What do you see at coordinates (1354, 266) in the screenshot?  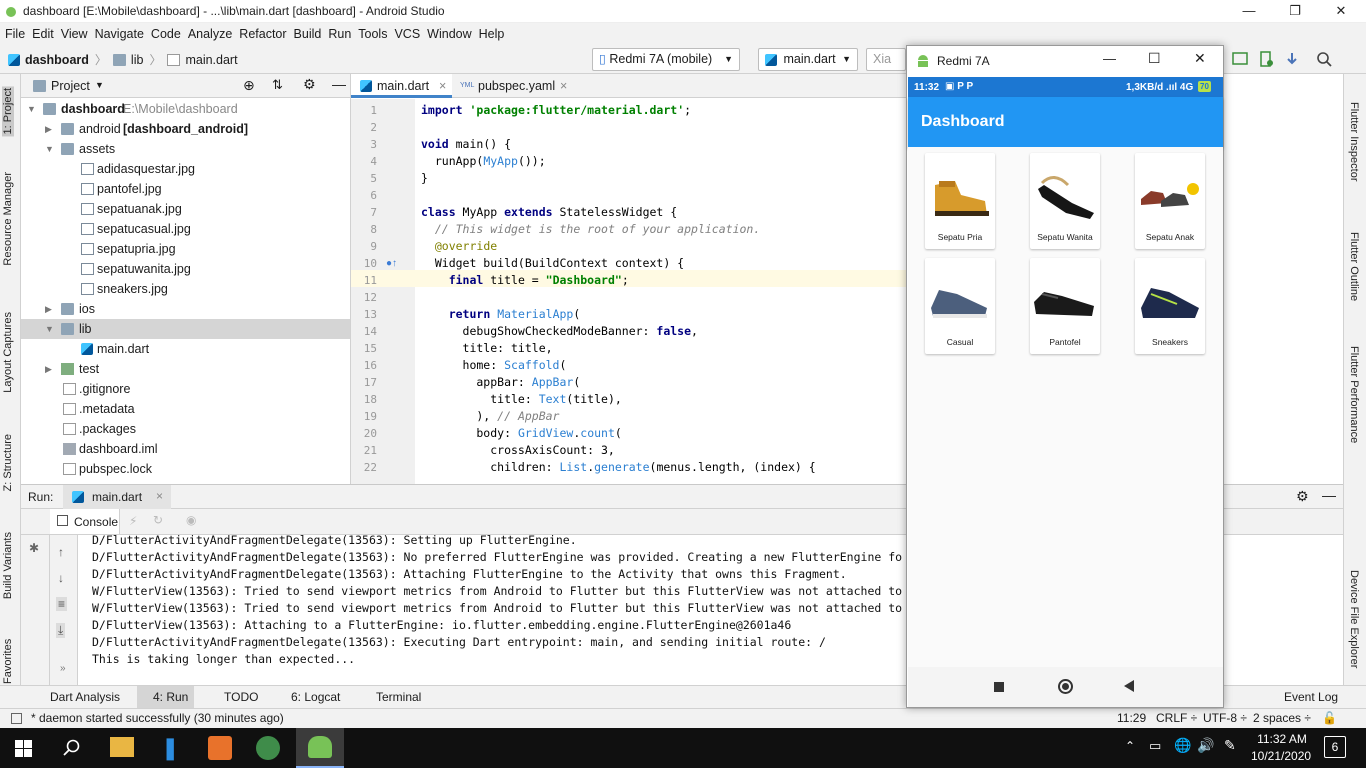 I see `tool-tab-flutter-outline: Flutter Outline` at bounding box center [1354, 266].